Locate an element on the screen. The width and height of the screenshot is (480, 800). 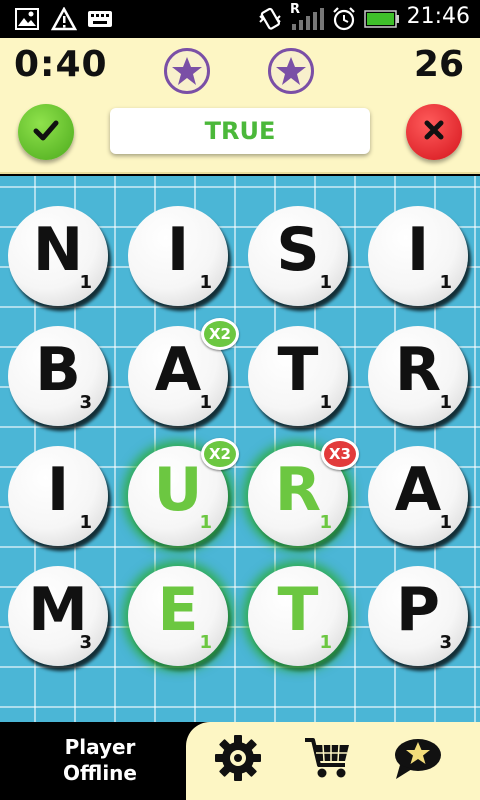
footer-actions is located at coordinates (333, 761).